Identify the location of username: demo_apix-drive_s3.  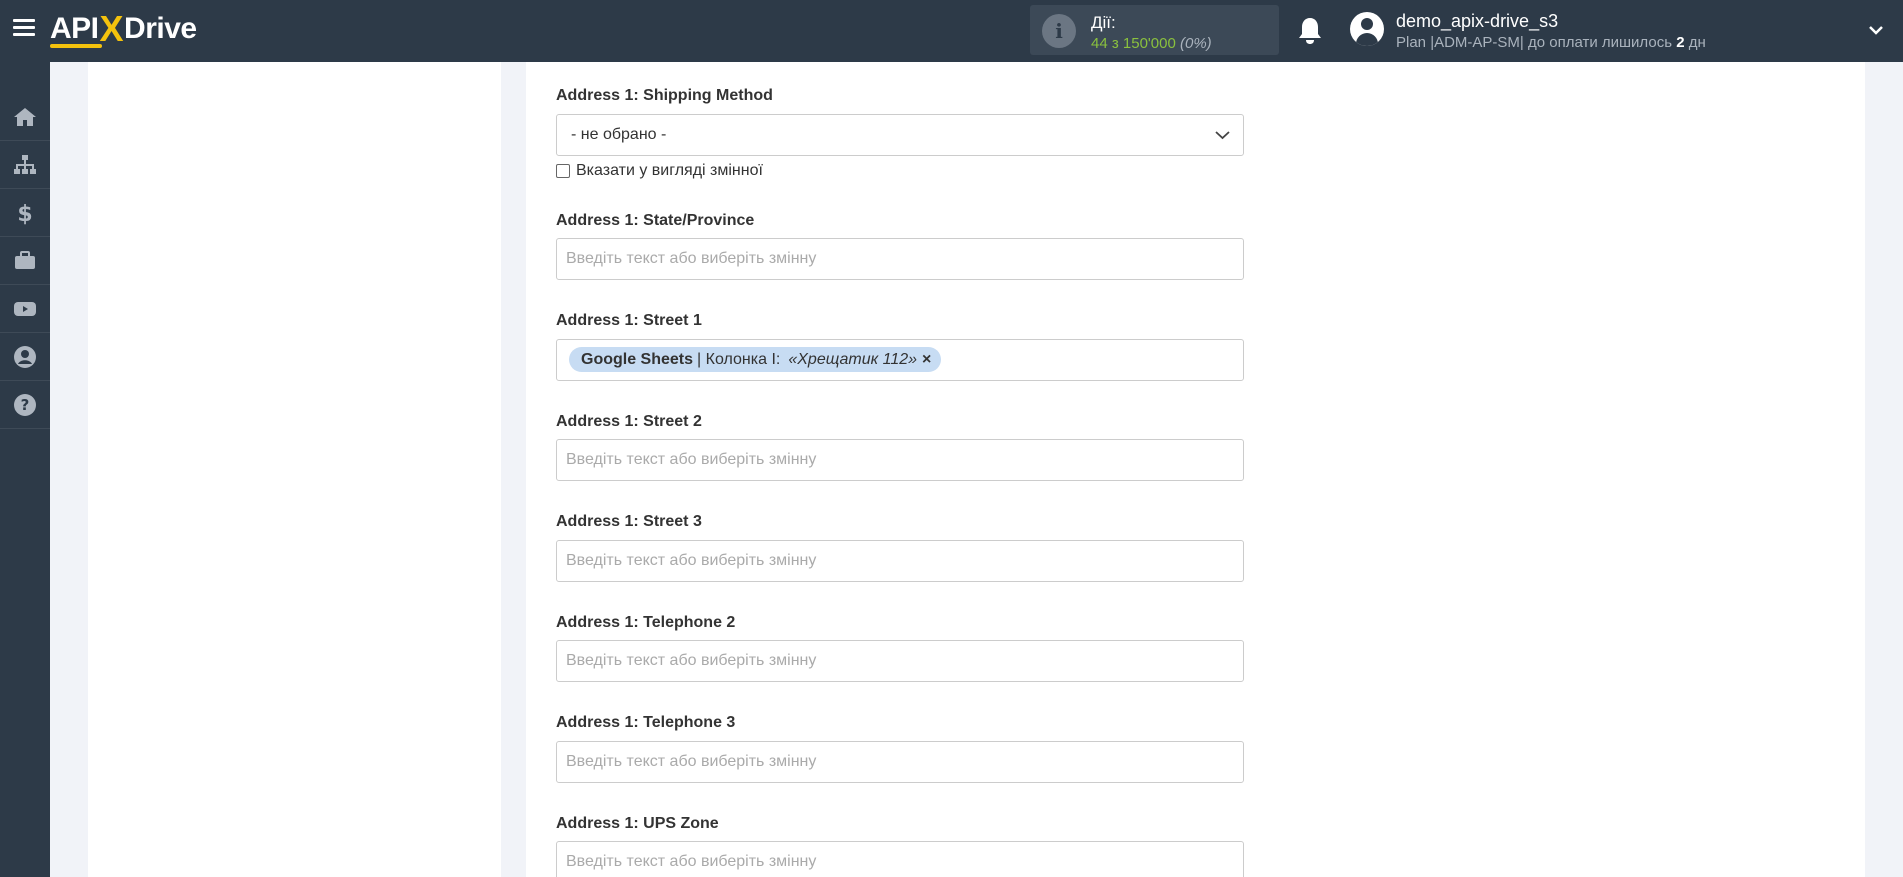
(1477, 21).